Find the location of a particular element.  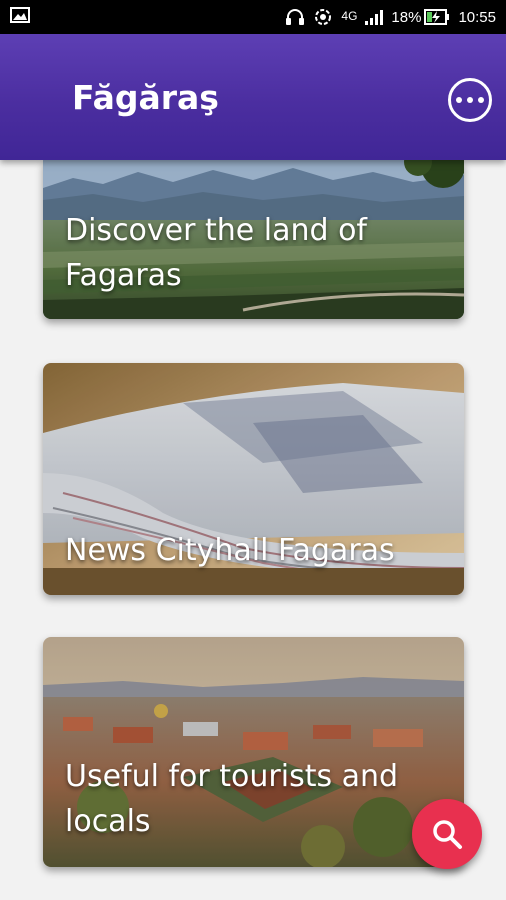

headphones-icon is located at coordinates (295, 17).